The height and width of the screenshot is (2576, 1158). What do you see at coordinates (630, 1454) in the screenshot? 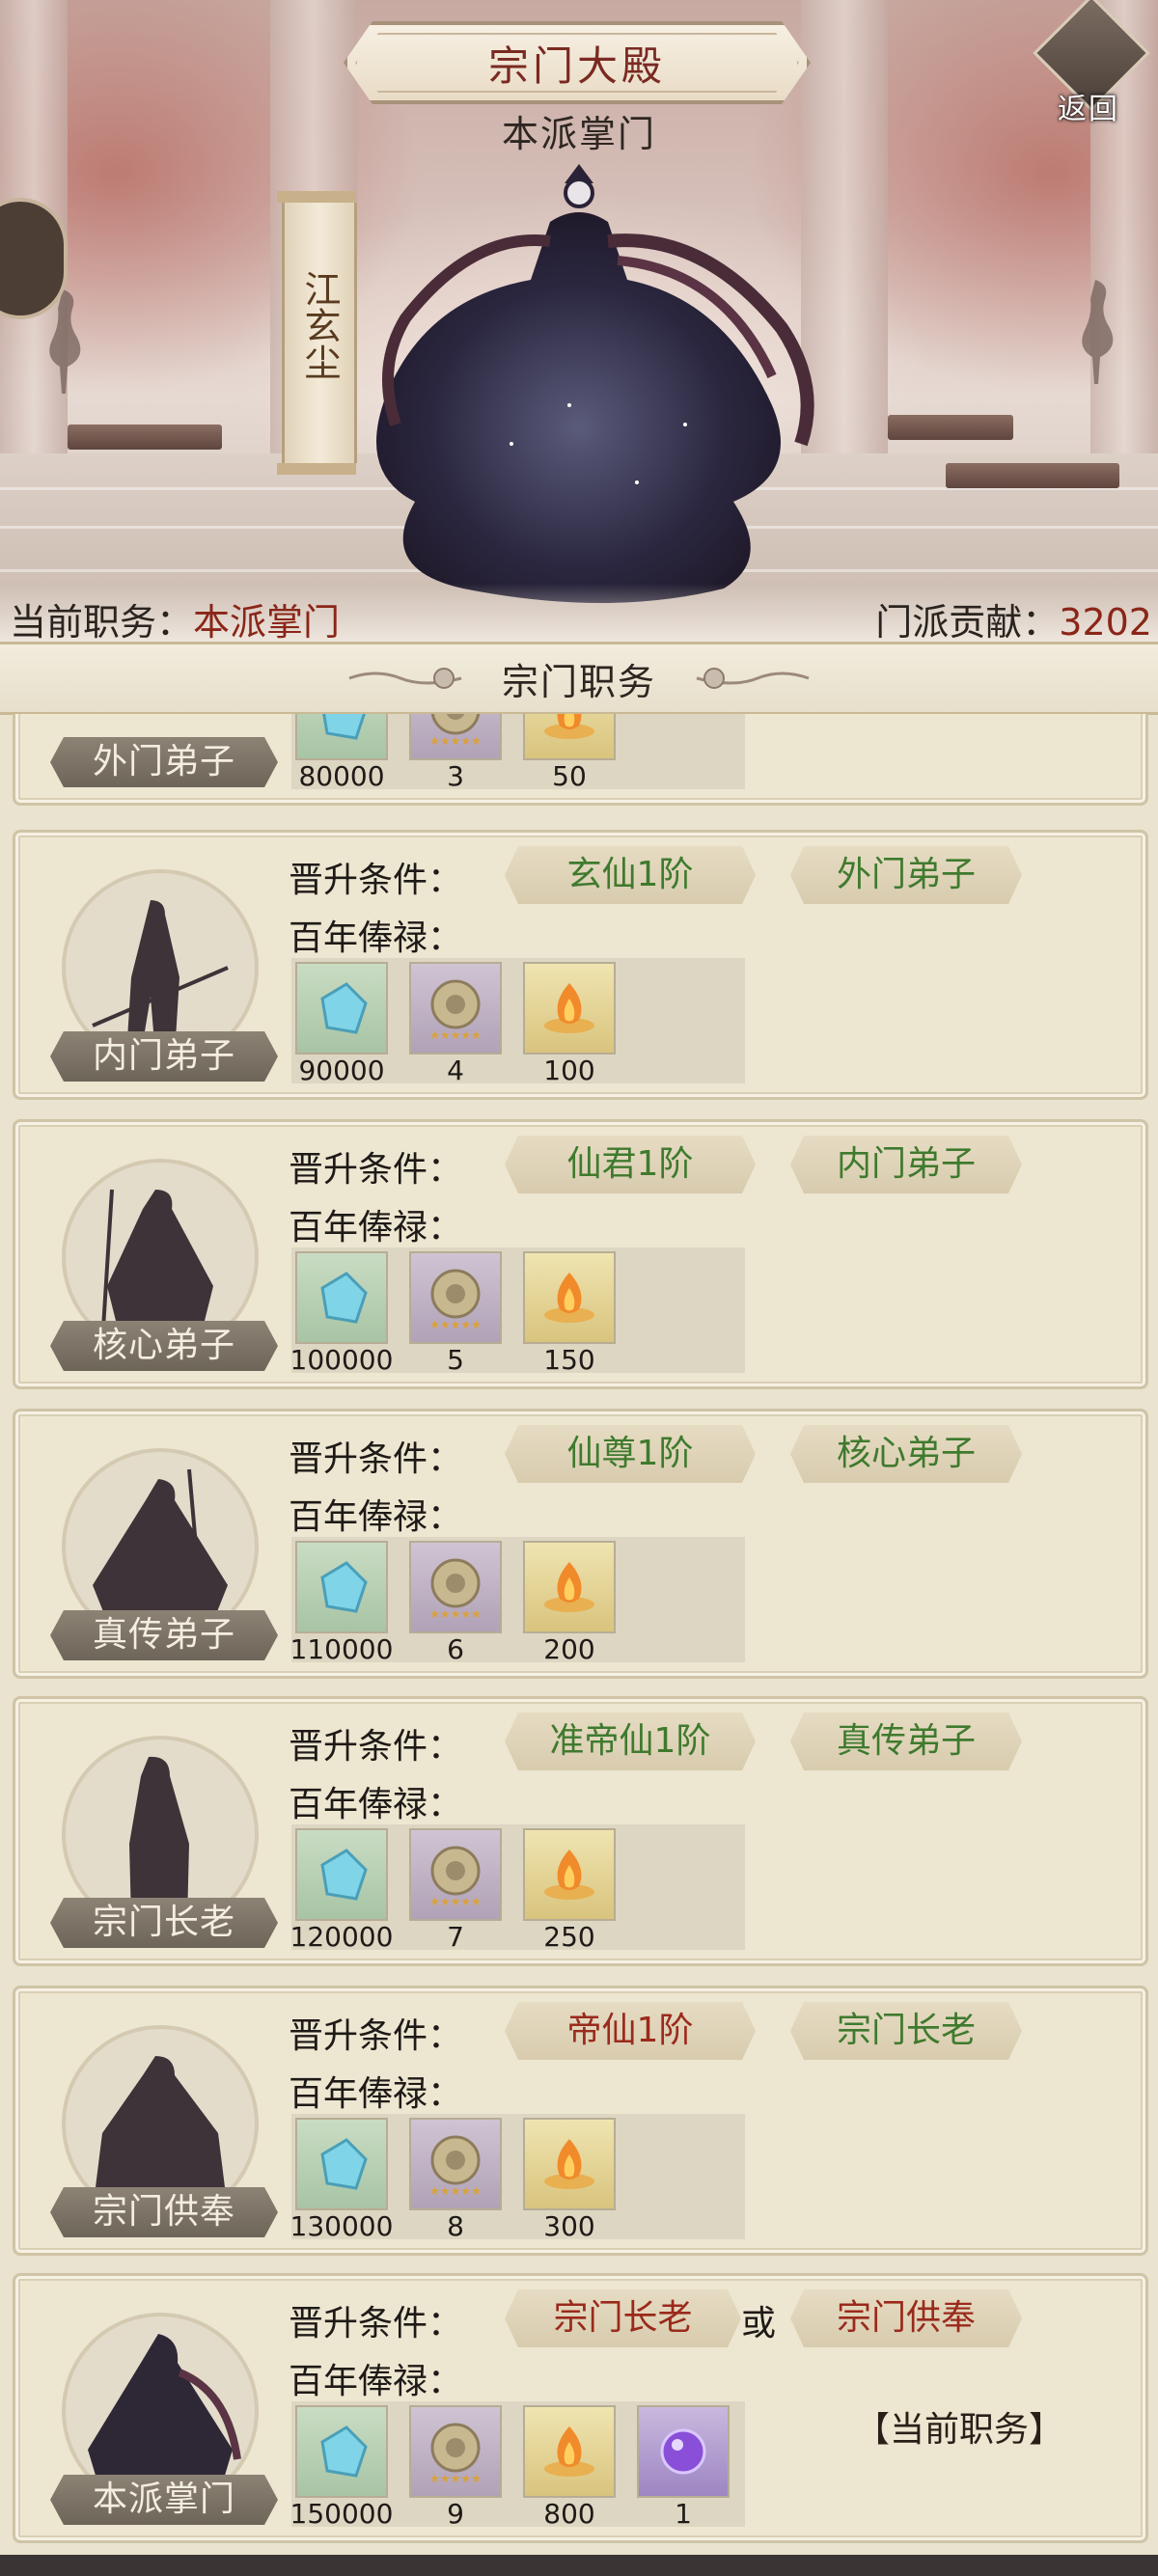
I see `requirement-tag: 仙尊1阶` at bounding box center [630, 1454].